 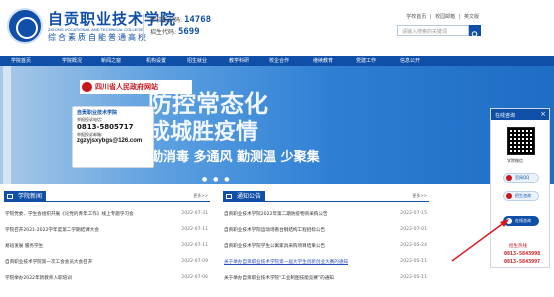 I want to click on list-item: 学院党委、学生会组织开展《论党的青年工作》线上专题学习会 2022-07-31, so click(x=107, y=213).